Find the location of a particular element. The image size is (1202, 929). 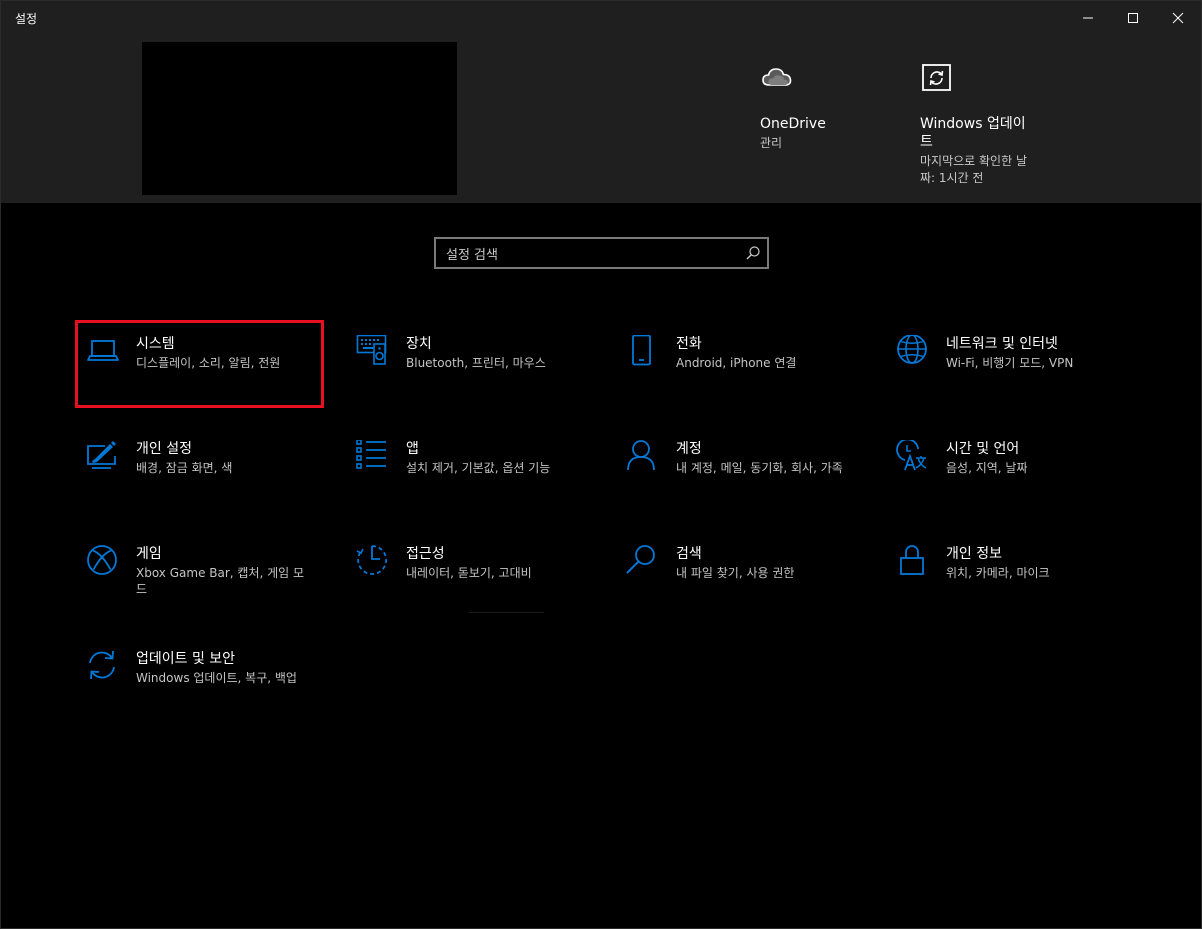

category-subtitle: 음성, 지역, 날짜 is located at coordinates (987, 468).